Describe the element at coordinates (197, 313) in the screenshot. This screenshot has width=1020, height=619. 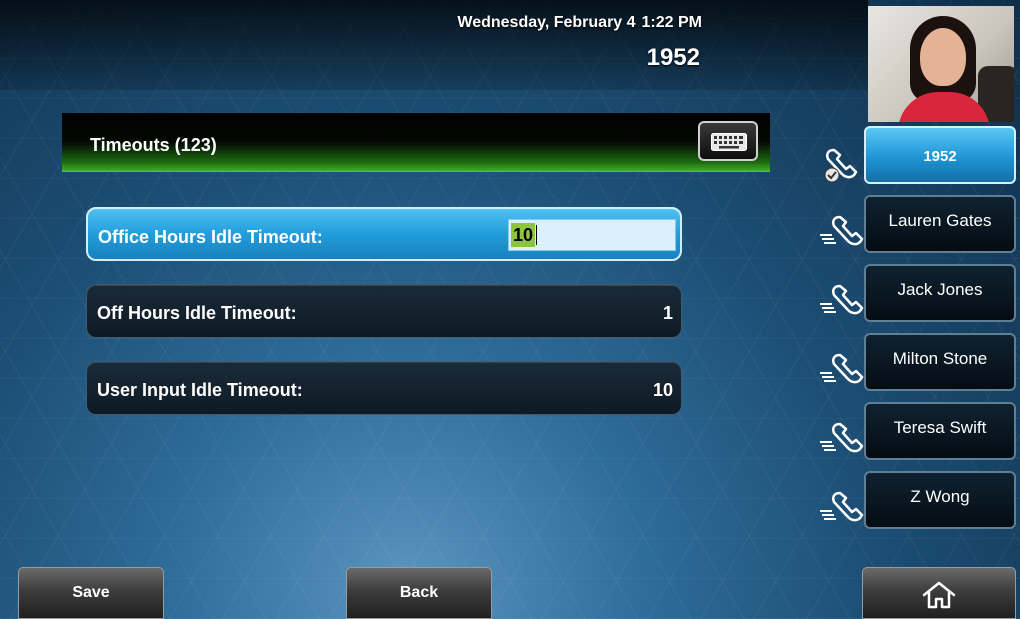
I see `setting-label: Off Hours Idle Timeout:` at that location.